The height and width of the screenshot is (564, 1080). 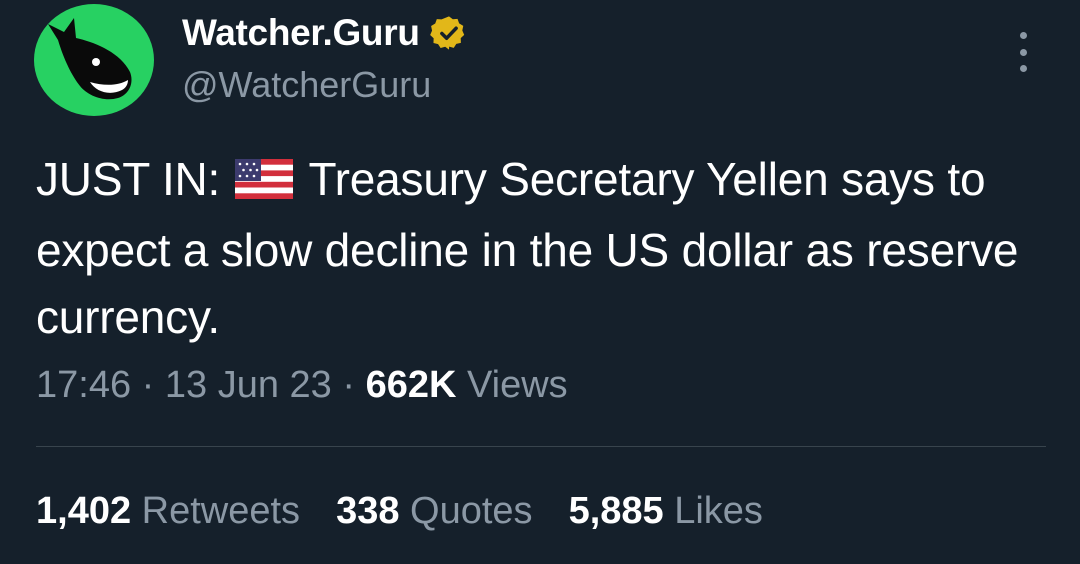 What do you see at coordinates (666, 511) in the screenshot?
I see `likes-stat: 5,885 Likes` at bounding box center [666, 511].